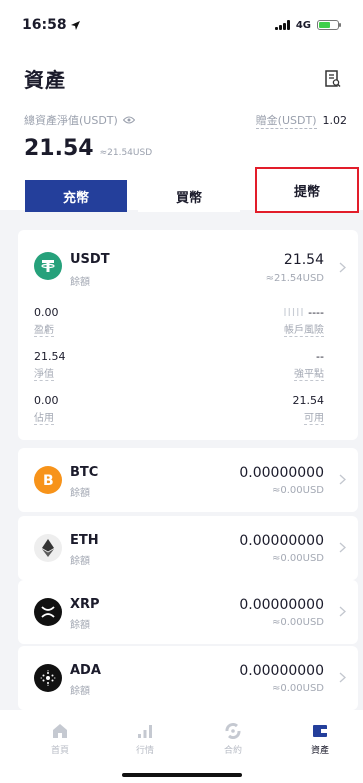 This screenshot has width=363, height=783. What do you see at coordinates (303, 25) in the screenshot?
I see `network-label: 4G` at bounding box center [303, 25].